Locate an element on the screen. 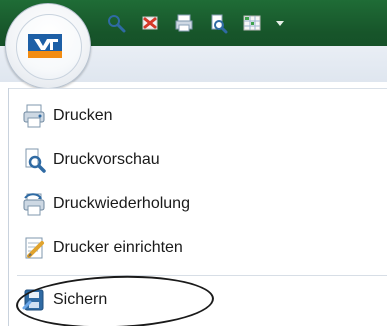 The width and height of the screenshot is (387, 326). printer-icon-svg is located at coordinates (34, 116).